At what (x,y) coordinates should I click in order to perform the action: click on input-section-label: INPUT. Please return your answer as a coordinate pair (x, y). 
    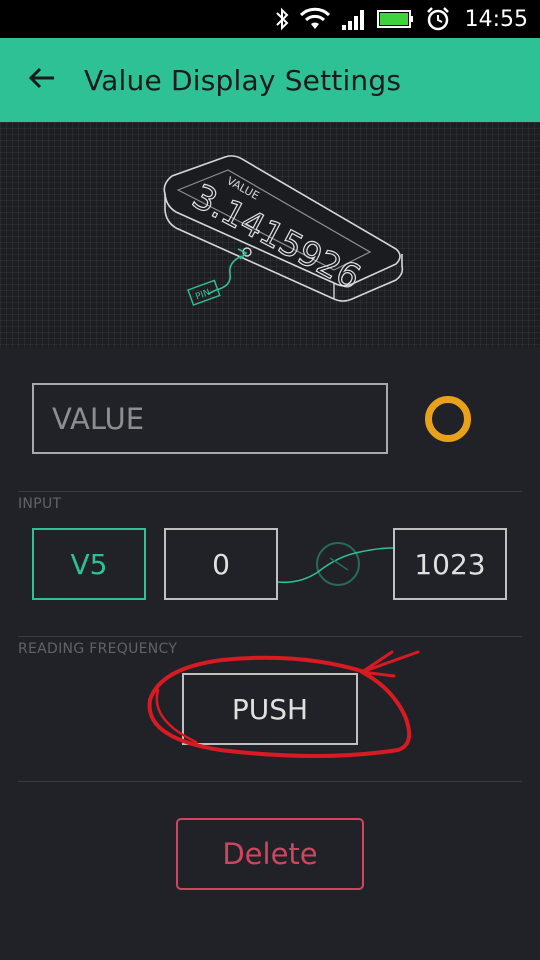
    Looking at the image, I should click on (40, 504).